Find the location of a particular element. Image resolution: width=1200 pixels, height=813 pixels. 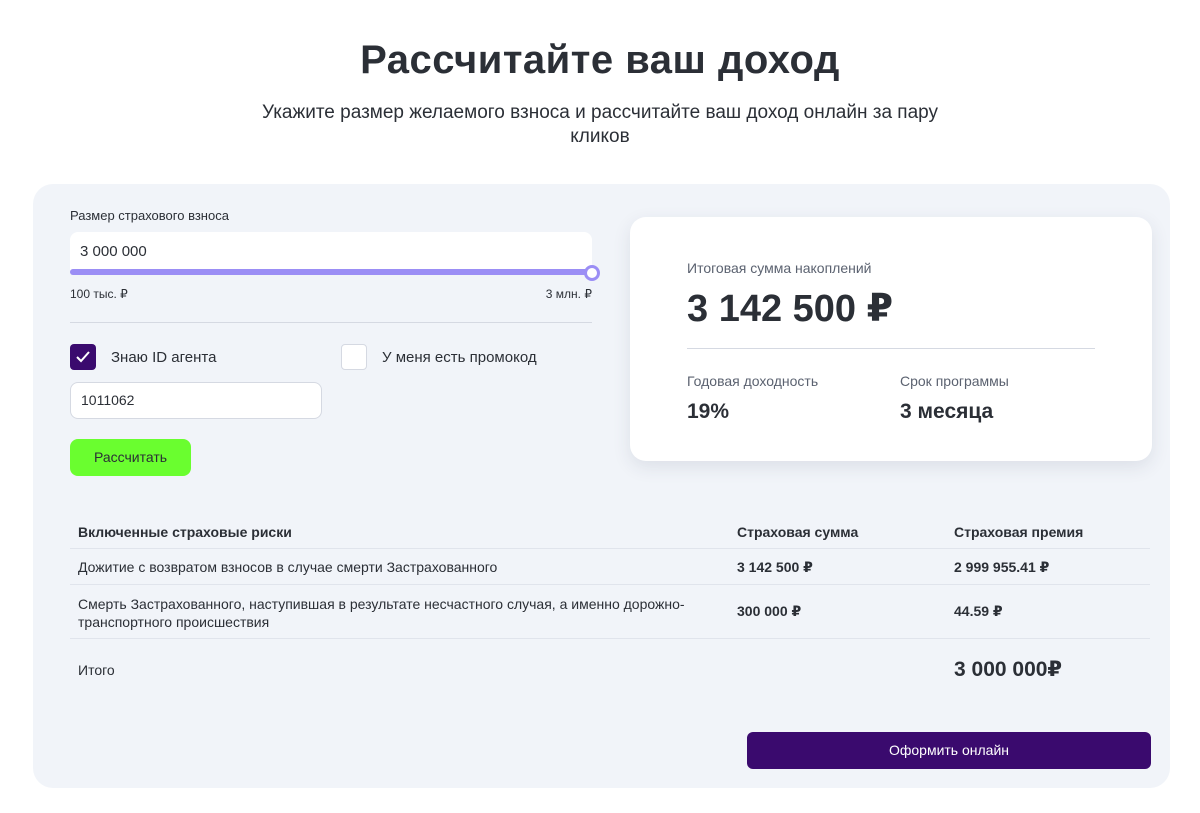

contribution-slider-track is located at coordinates (331, 272).